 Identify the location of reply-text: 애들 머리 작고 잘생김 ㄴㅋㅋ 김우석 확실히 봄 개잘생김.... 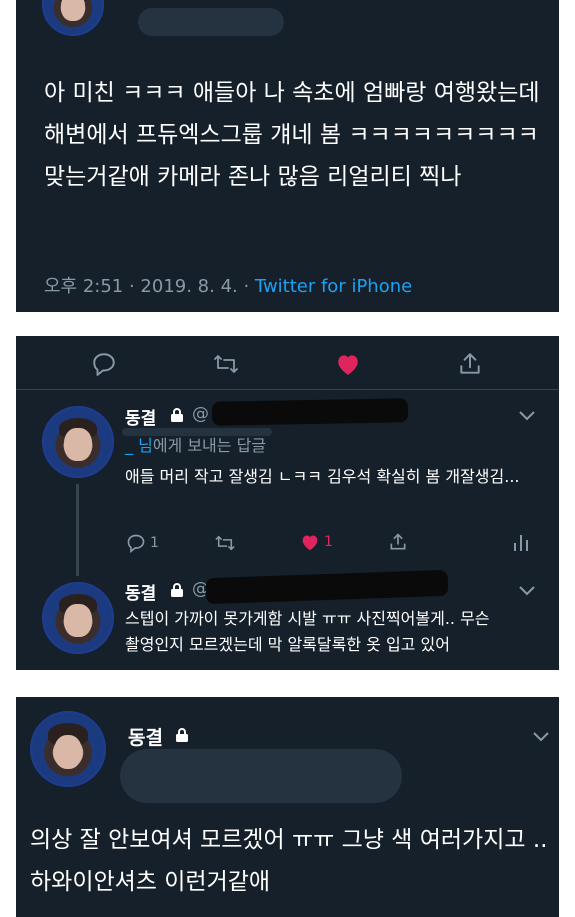
(322, 476).